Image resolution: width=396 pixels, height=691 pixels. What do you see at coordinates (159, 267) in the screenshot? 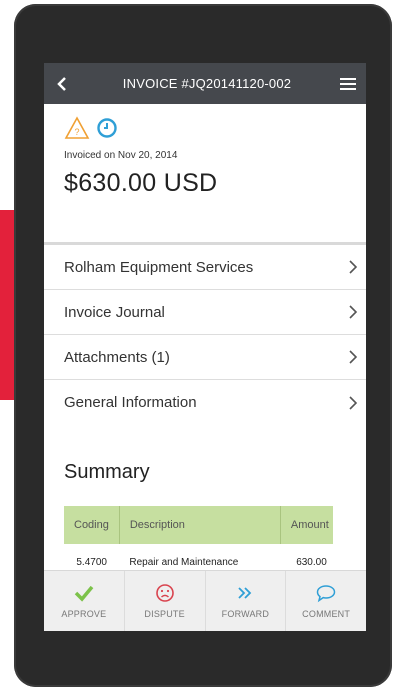
I see `row-label: Rolham Equipment Services` at bounding box center [159, 267].